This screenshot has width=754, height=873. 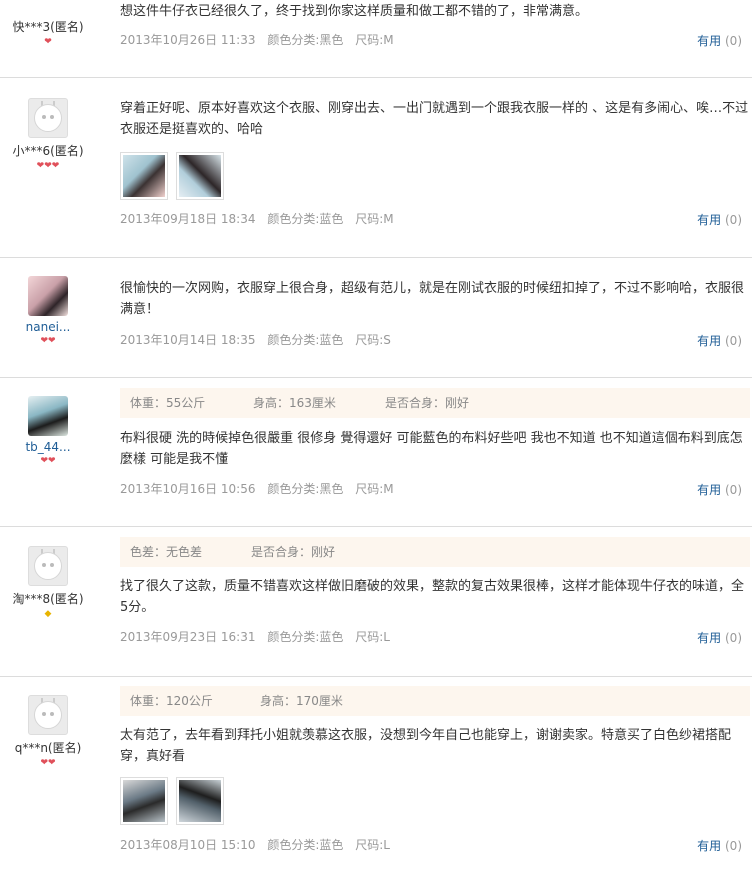 What do you see at coordinates (48, 747) in the screenshot?
I see `reviewer-name: q***n(匿名)` at bounding box center [48, 747].